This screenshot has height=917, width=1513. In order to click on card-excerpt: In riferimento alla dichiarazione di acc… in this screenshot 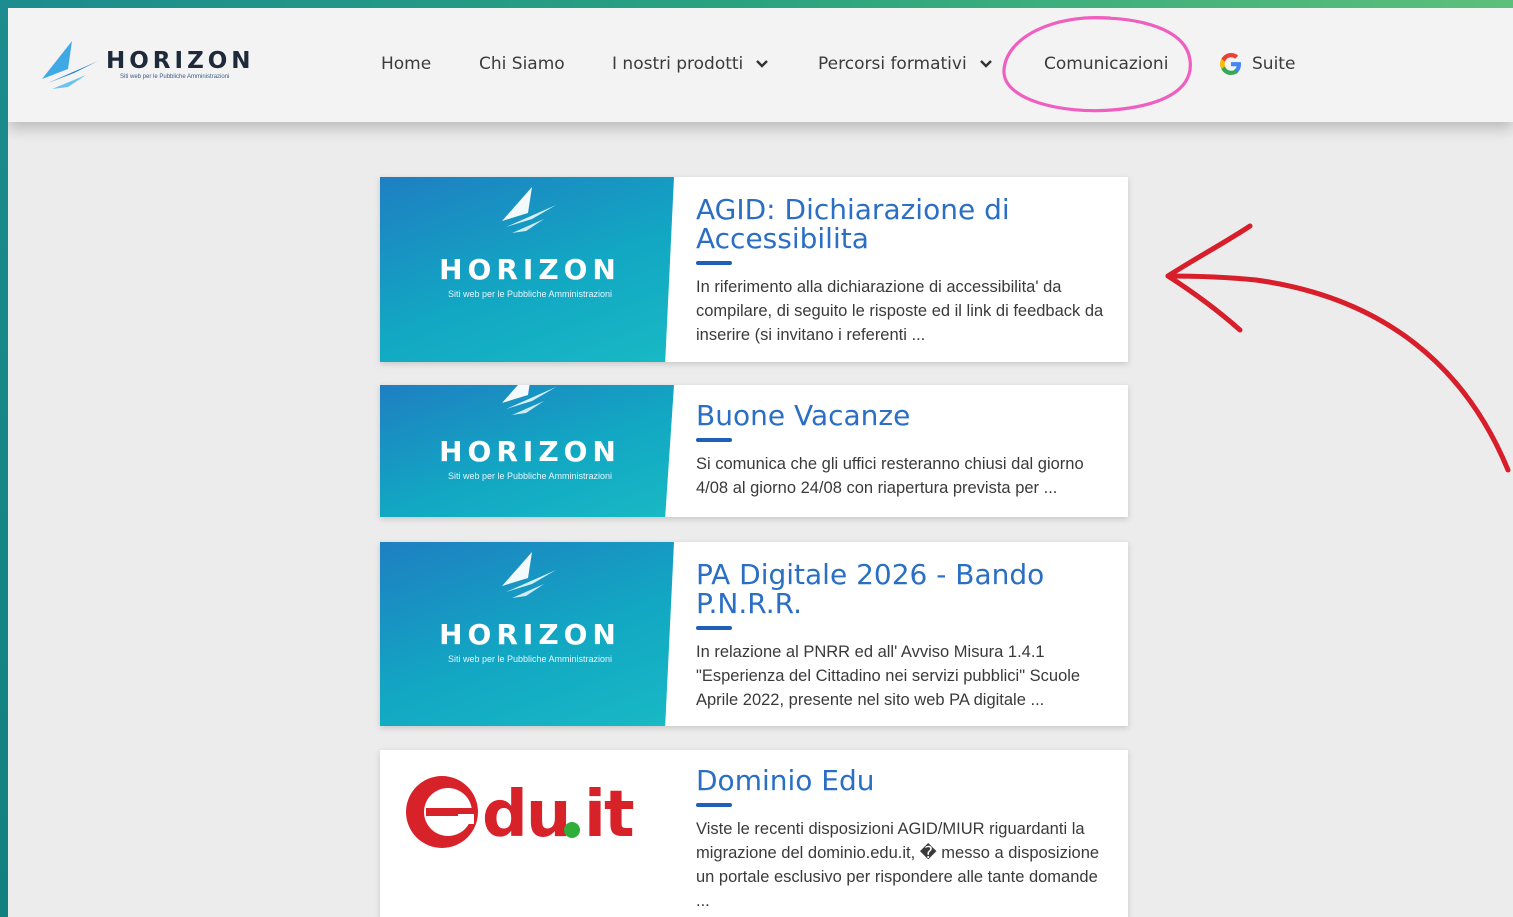, I will do `click(900, 311)`.